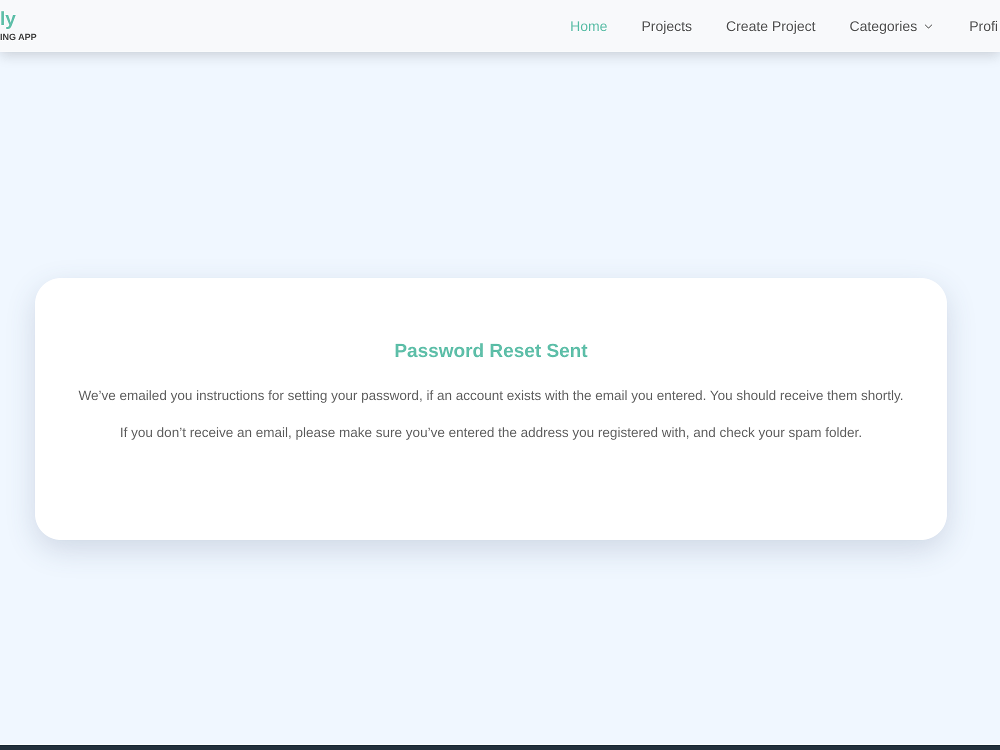  What do you see at coordinates (18, 37) in the screenshot?
I see `brand-tagline: ING APP` at bounding box center [18, 37].